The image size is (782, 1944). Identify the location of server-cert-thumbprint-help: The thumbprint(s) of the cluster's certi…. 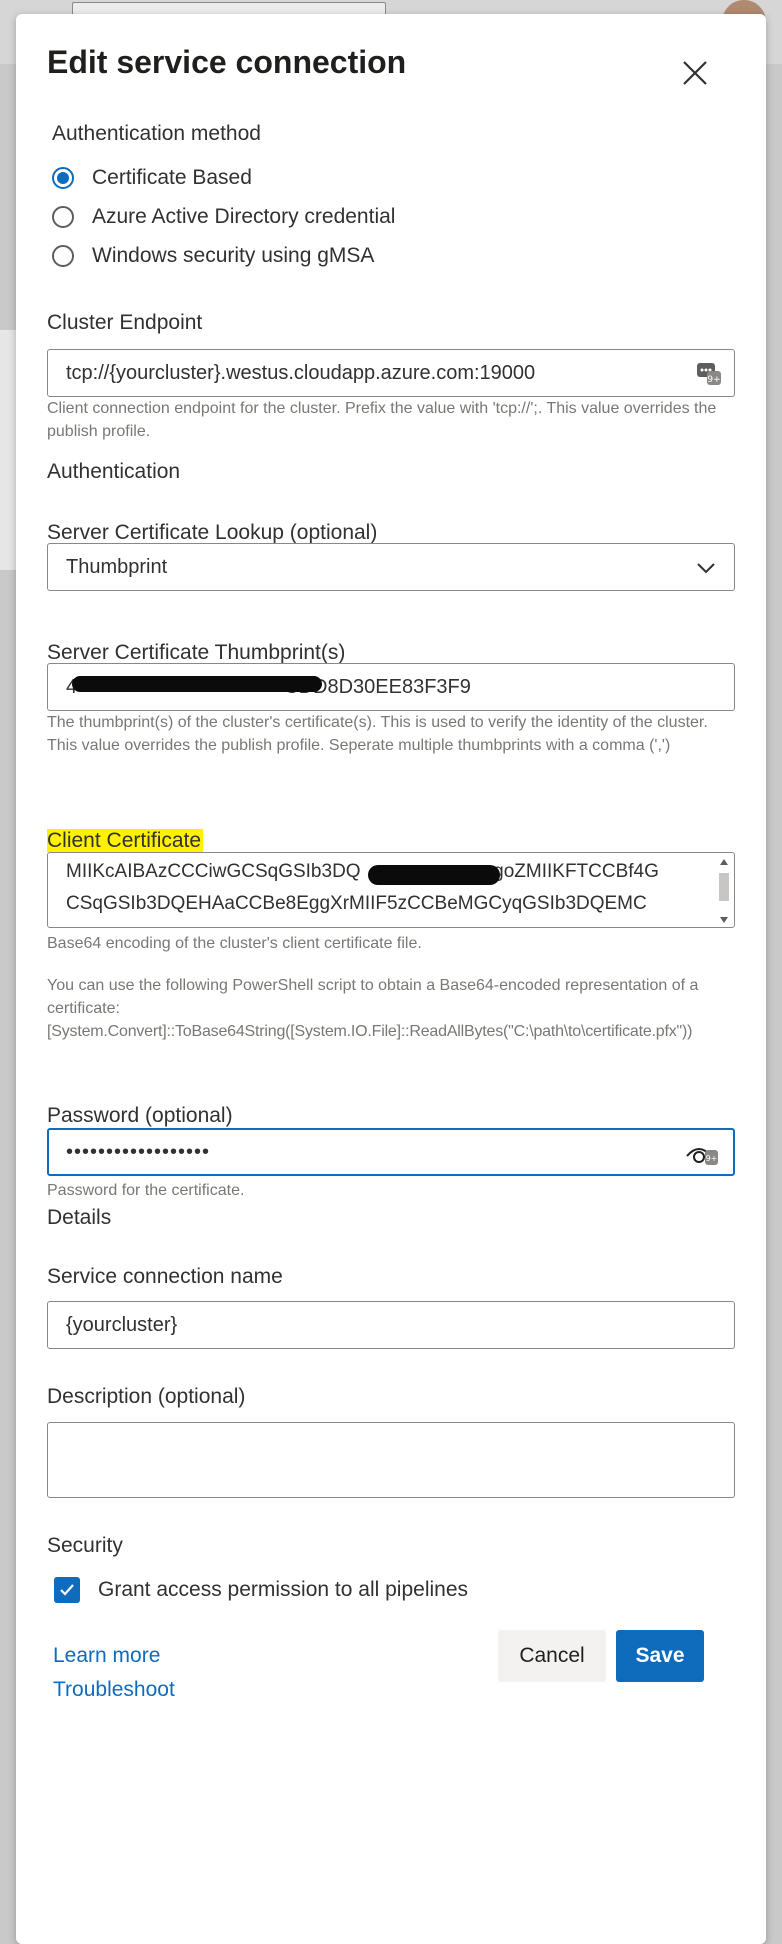
(377, 734).